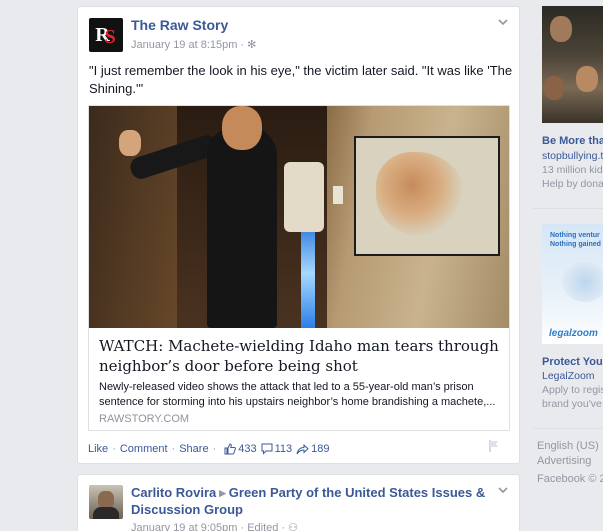 This screenshot has height=531, width=603. I want to click on ad-title-link: Protect You, so click(572, 362).